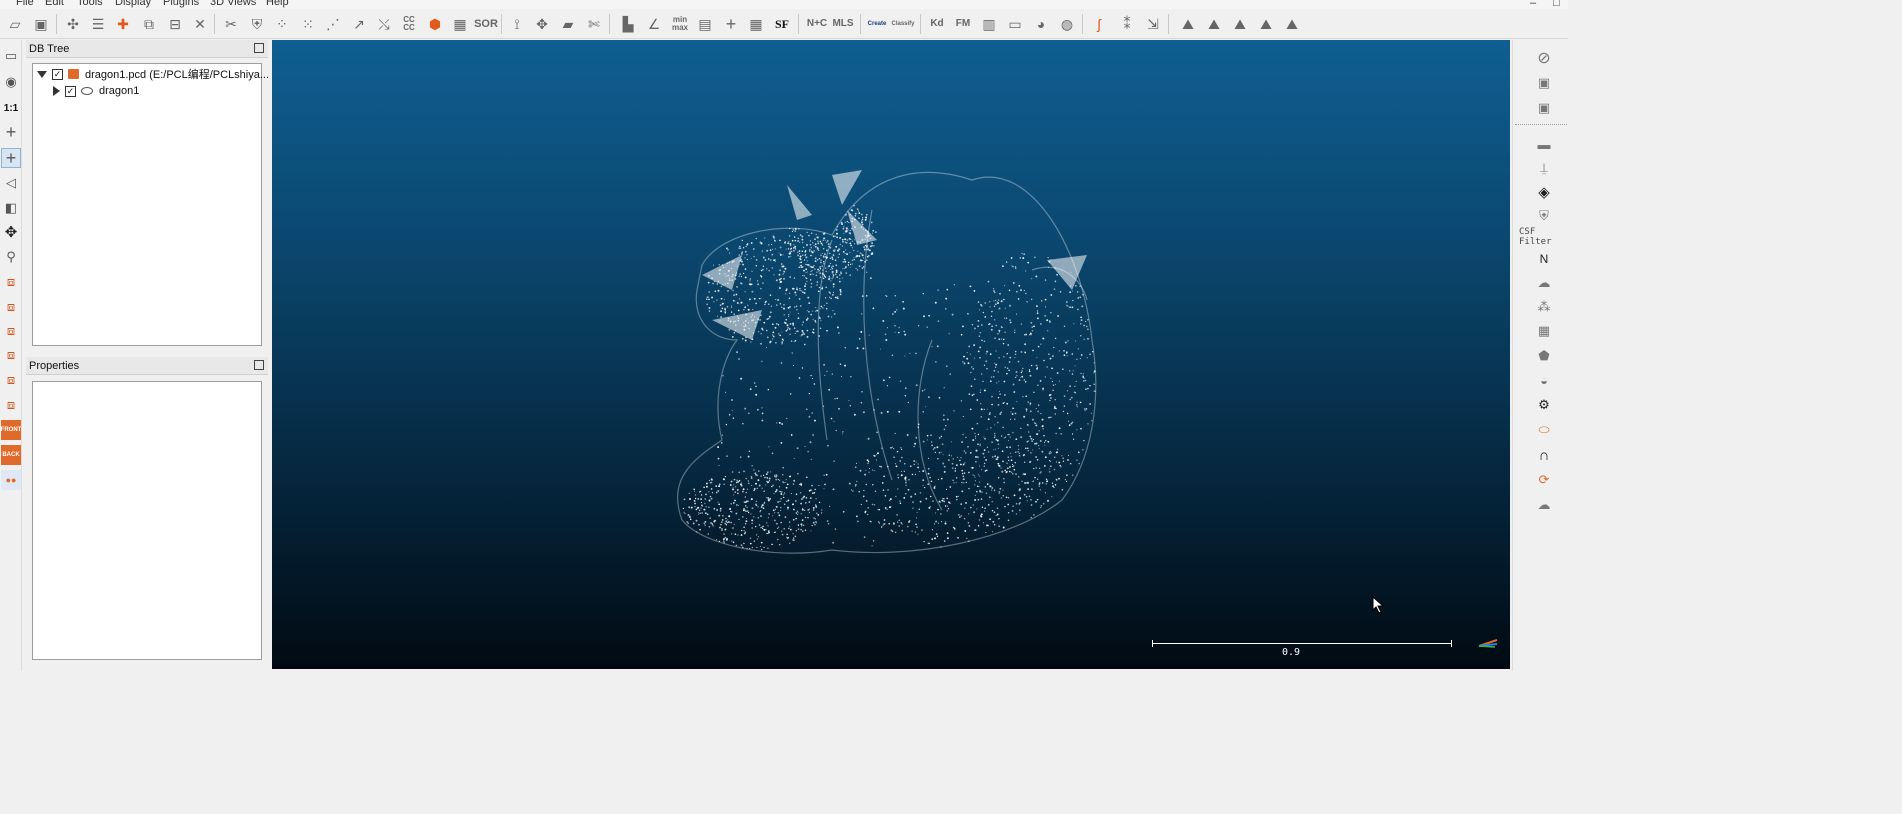 This screenshot has width=1902, height=814. Describe the element at coordinates (963, 24) in the screenshot. I see `fm-icon: FM` at that location.